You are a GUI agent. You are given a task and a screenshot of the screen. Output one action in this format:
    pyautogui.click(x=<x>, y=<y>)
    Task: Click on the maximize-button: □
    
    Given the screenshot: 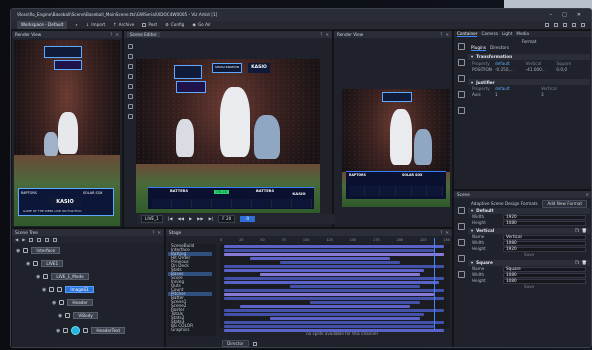 What is the action you would take?
    pyautogui.click(x=564, y=15)
    